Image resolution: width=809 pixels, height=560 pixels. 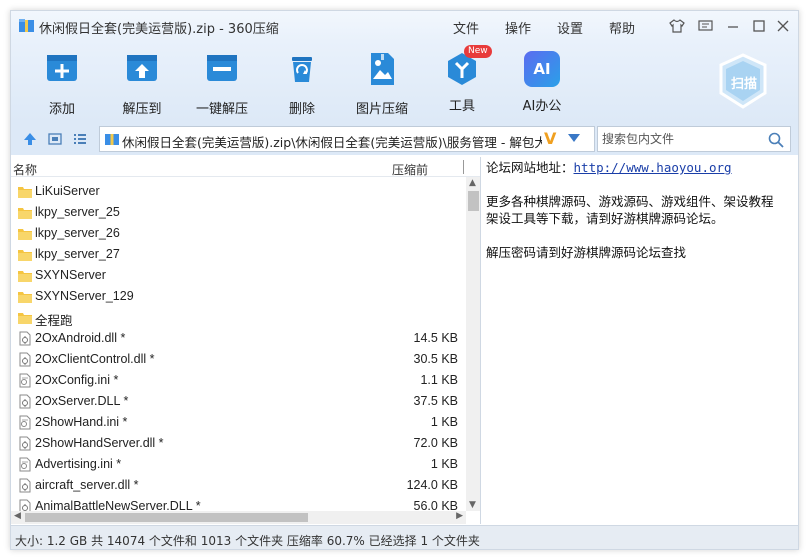 I want to click on tools-icon-wrap: New, so click(x=468, y=66).